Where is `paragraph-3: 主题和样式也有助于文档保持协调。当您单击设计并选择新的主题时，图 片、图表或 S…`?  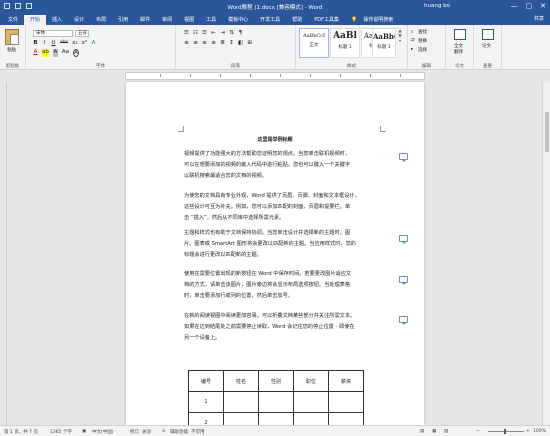 paragraph-3: 主题和样式也有助于文档保持协调。当您单击设计并选择新的主题时，图 片、图表或 S… is located at coordinates (295, 244).